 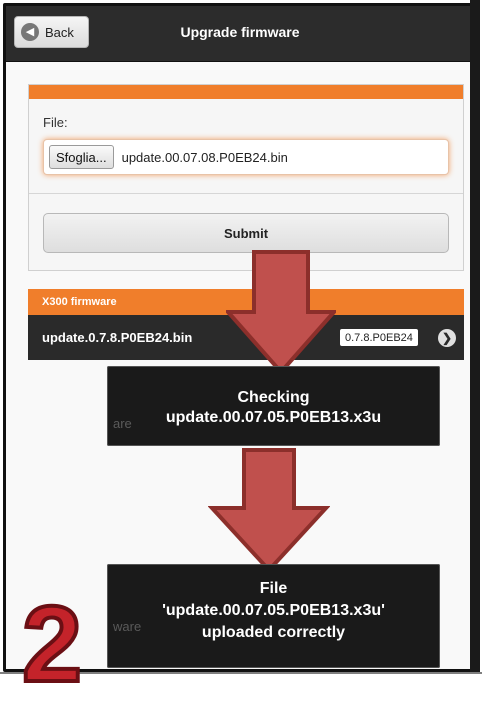 I want to click on selected-file-name: update.00.07.08.P0EB24.bin, so click(x=204, y=157).